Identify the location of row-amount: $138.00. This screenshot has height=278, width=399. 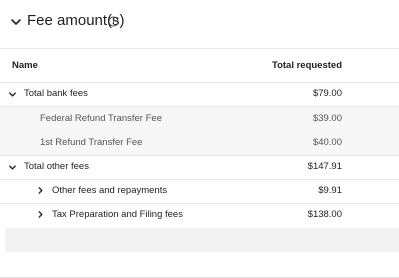
(324, 214).